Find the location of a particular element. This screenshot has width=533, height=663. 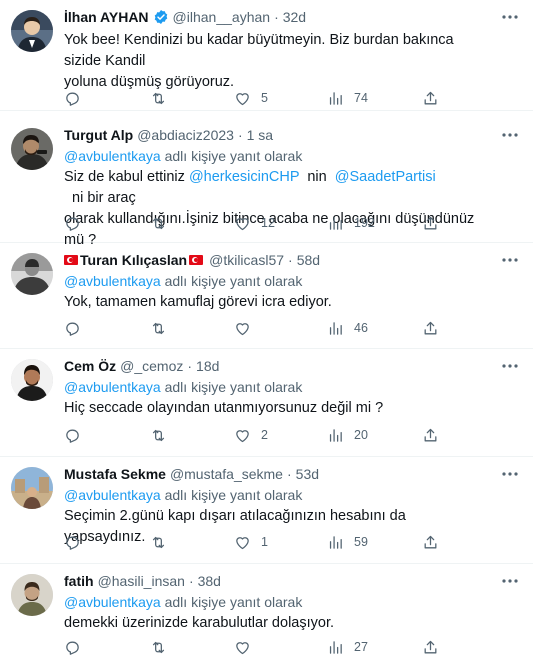

like-count: 12 is located at coordinates (268, 223).